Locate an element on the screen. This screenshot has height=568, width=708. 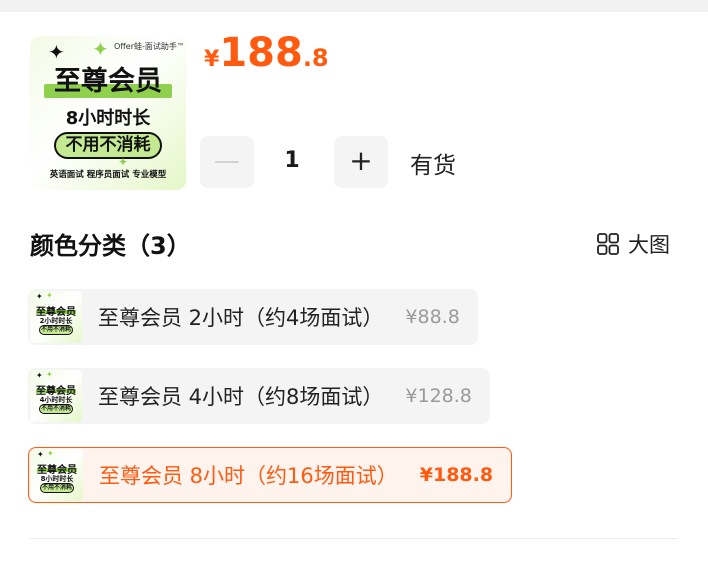
grid-view-icon is located at coordinates (608, 244).